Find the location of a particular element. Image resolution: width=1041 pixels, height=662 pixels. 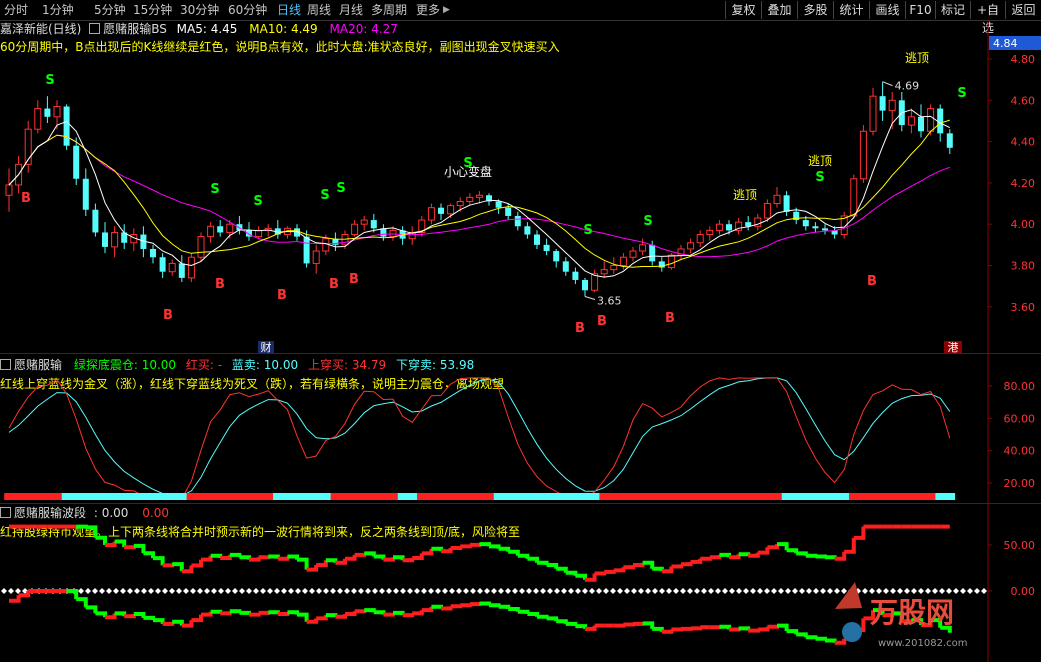

period-tab-9: 多周期 is located at coordinates (389, 10).